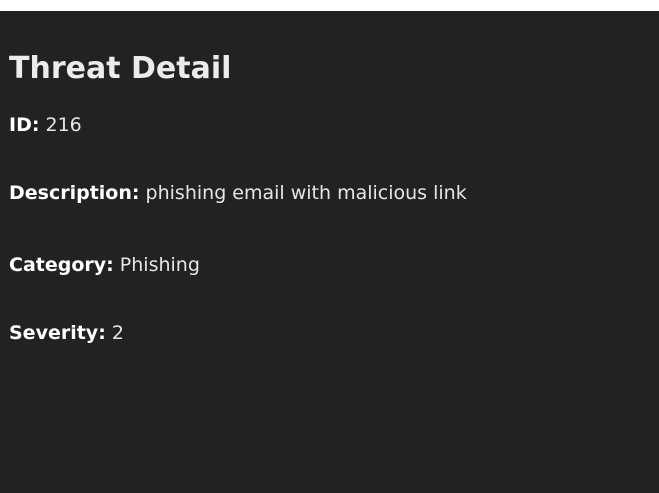 The width and height of the screenshot is (659, 493). Describe the element at coordinates (334, 265) in the screenshot. I see `field-category: Category: Phishing` at that location.